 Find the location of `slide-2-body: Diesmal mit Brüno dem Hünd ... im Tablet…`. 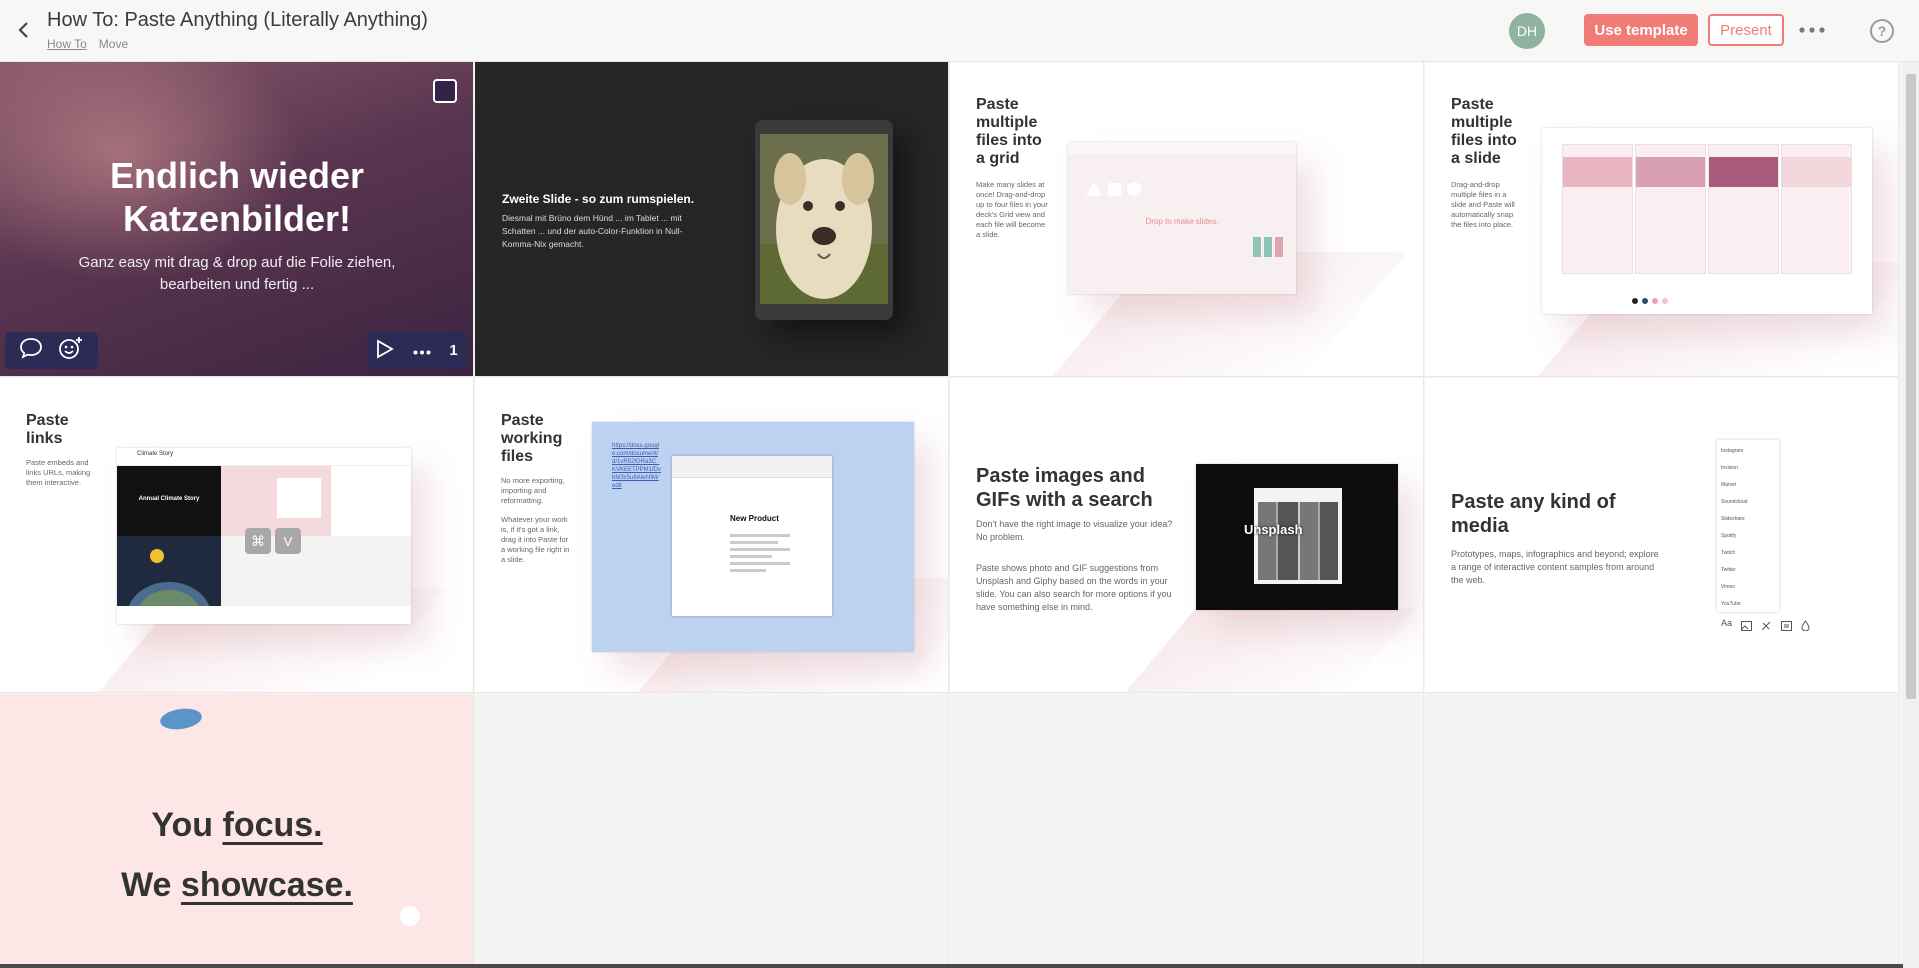

slide-2-body: Diesmal mit Brüno dem Hünd ... im Tablet… is located at coordinates (592, 231).